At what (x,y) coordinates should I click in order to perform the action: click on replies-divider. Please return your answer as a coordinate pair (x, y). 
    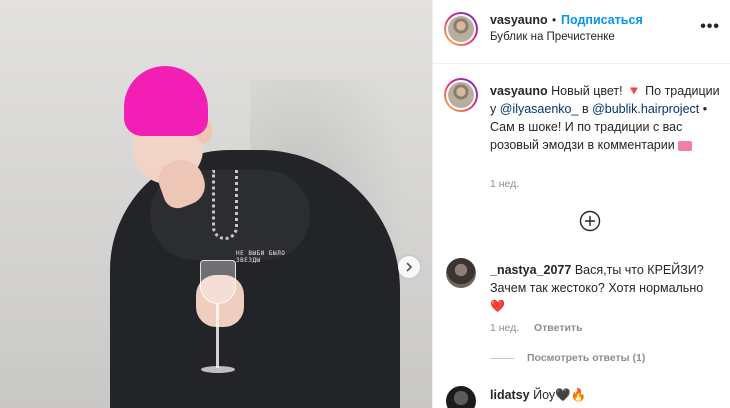
    Looking at the image, I should click on (502, 358).